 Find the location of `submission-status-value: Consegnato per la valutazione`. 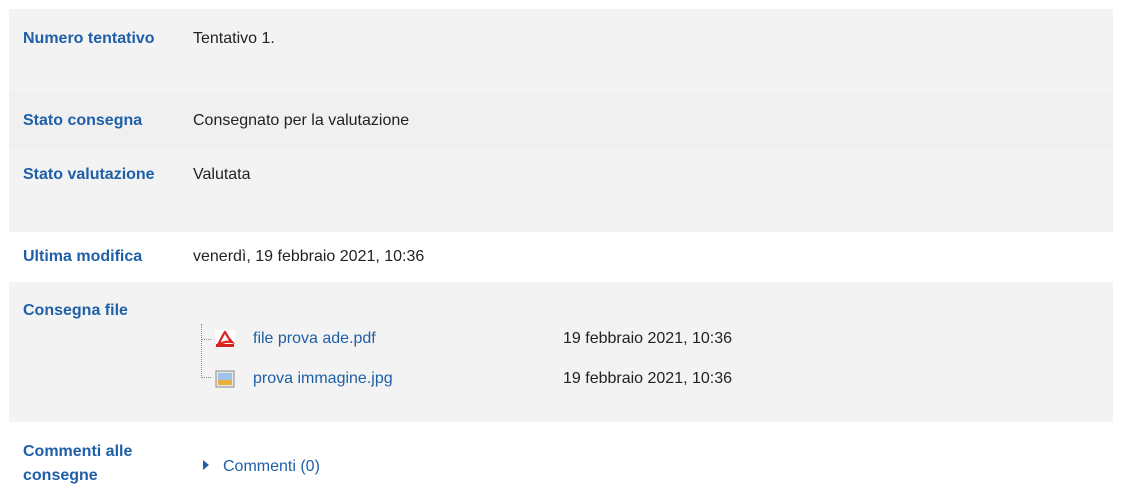

submission-status-value: Consegnato per la valutazione is located at coordinates (301, 120).